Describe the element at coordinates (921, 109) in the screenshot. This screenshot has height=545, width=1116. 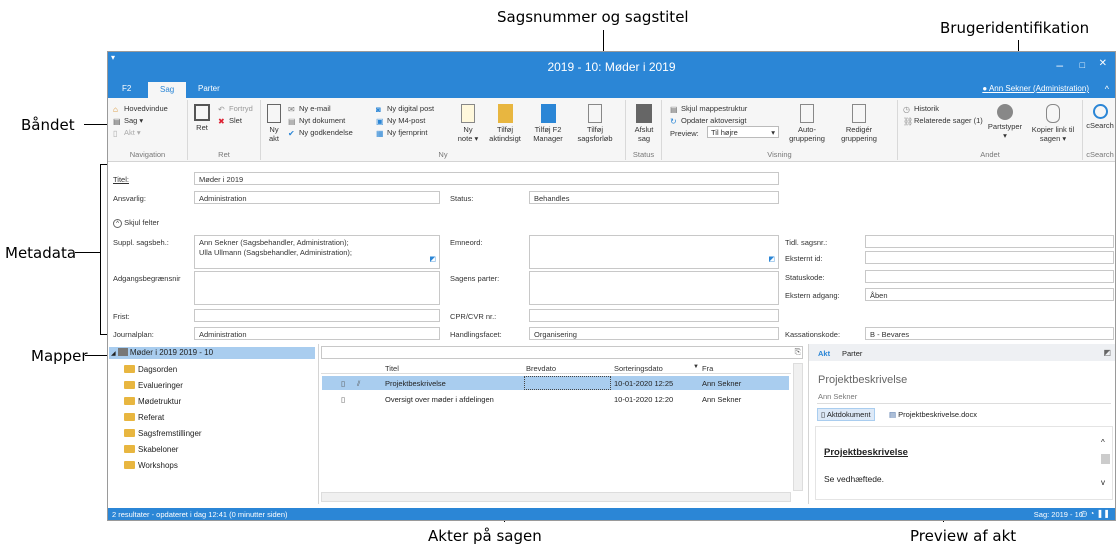
I see `historik-button: ◷ Historik` at that location.